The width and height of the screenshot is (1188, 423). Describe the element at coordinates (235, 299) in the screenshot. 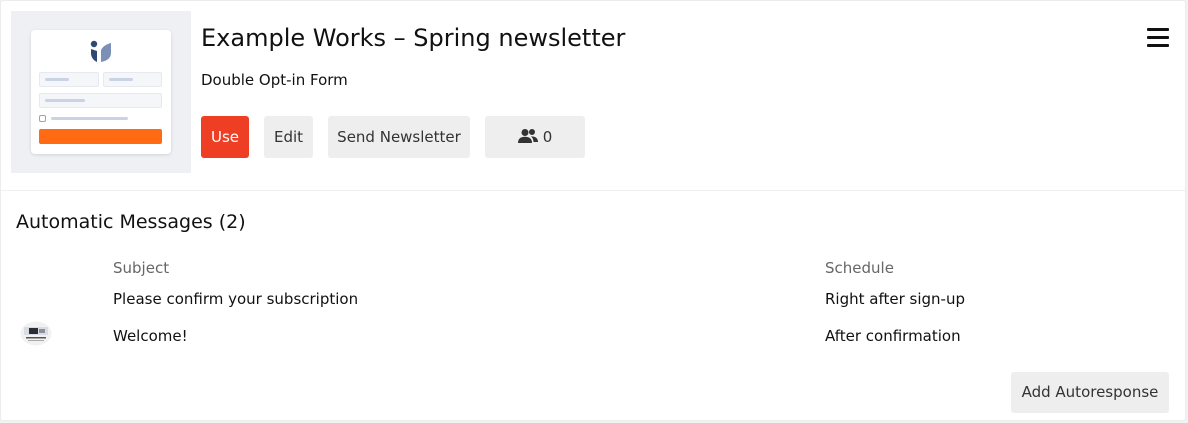

I see `message-subject: Please confirm your subscription` at that location.